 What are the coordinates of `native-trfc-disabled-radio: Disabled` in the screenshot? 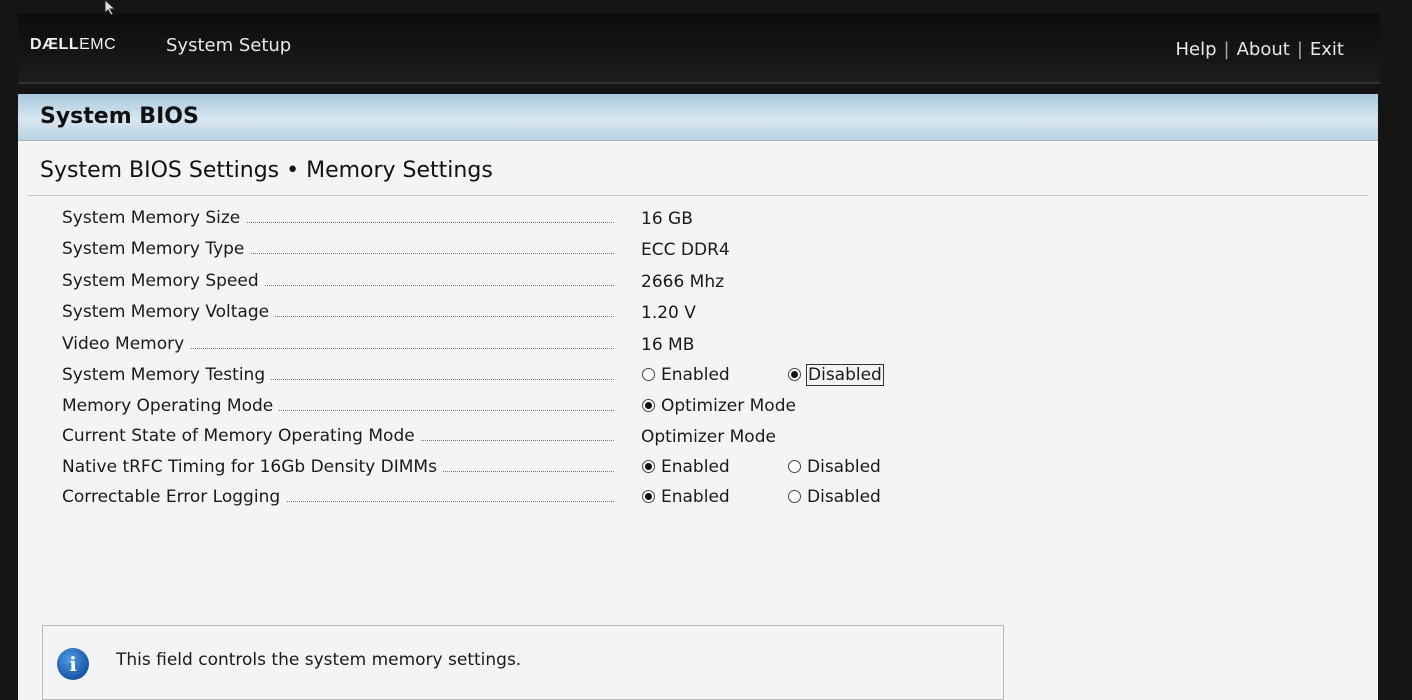 It's located at (834, 467).